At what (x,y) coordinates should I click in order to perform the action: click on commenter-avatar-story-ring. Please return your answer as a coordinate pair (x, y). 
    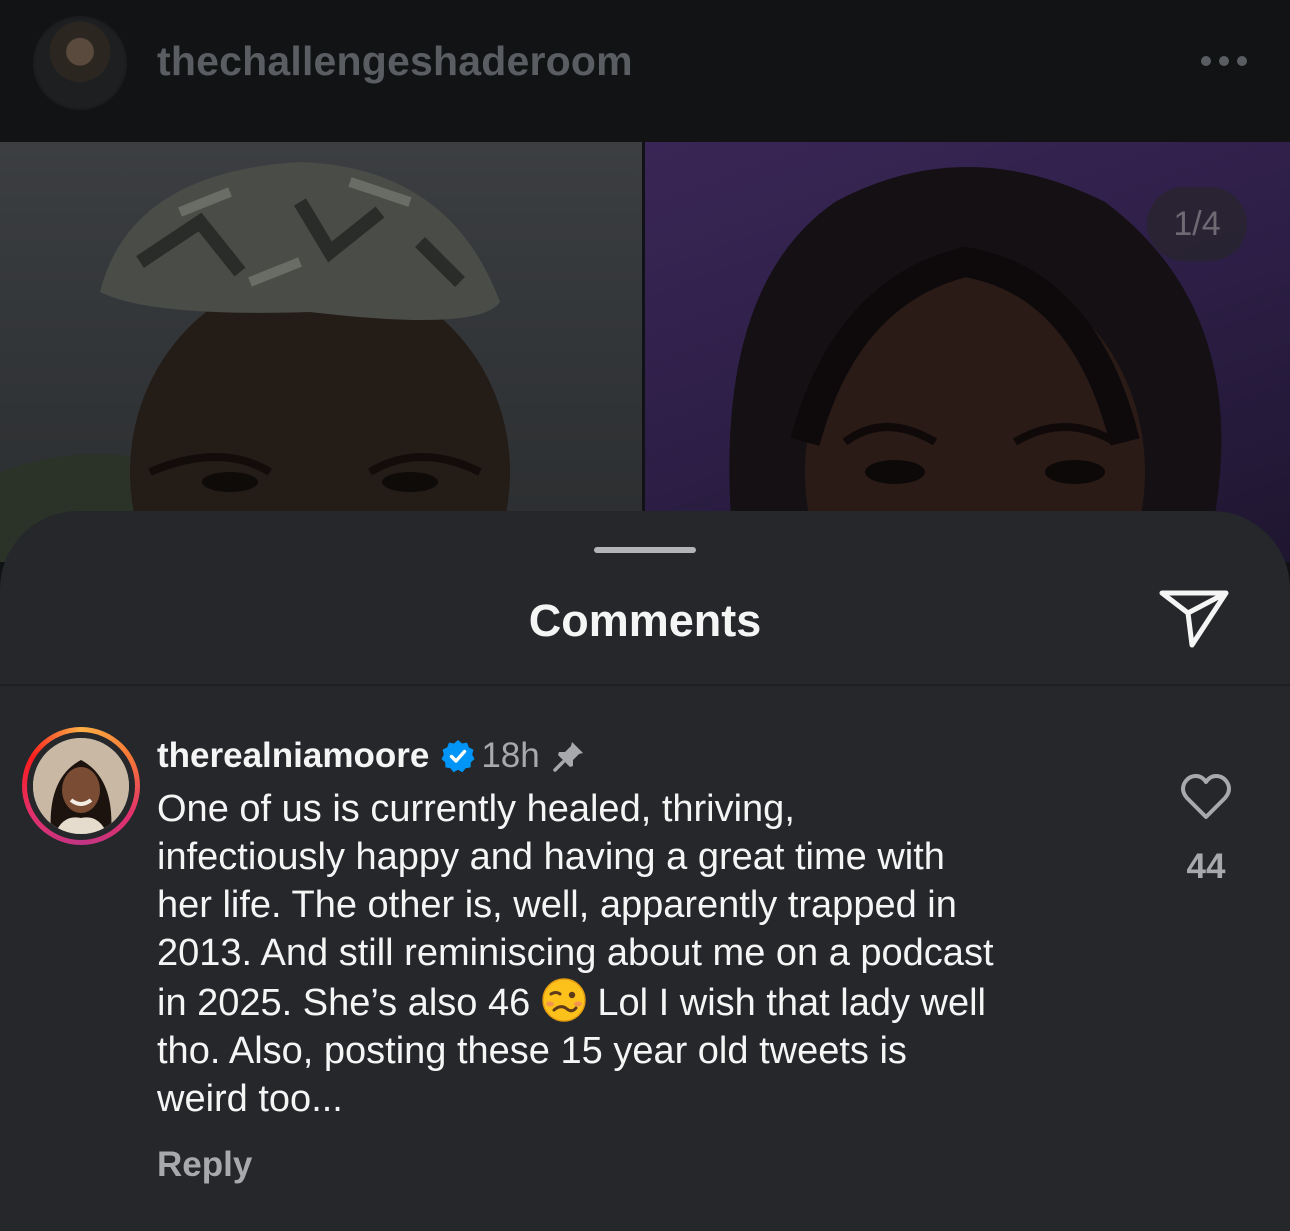
    Looking at the image, I should click on (81, 786).